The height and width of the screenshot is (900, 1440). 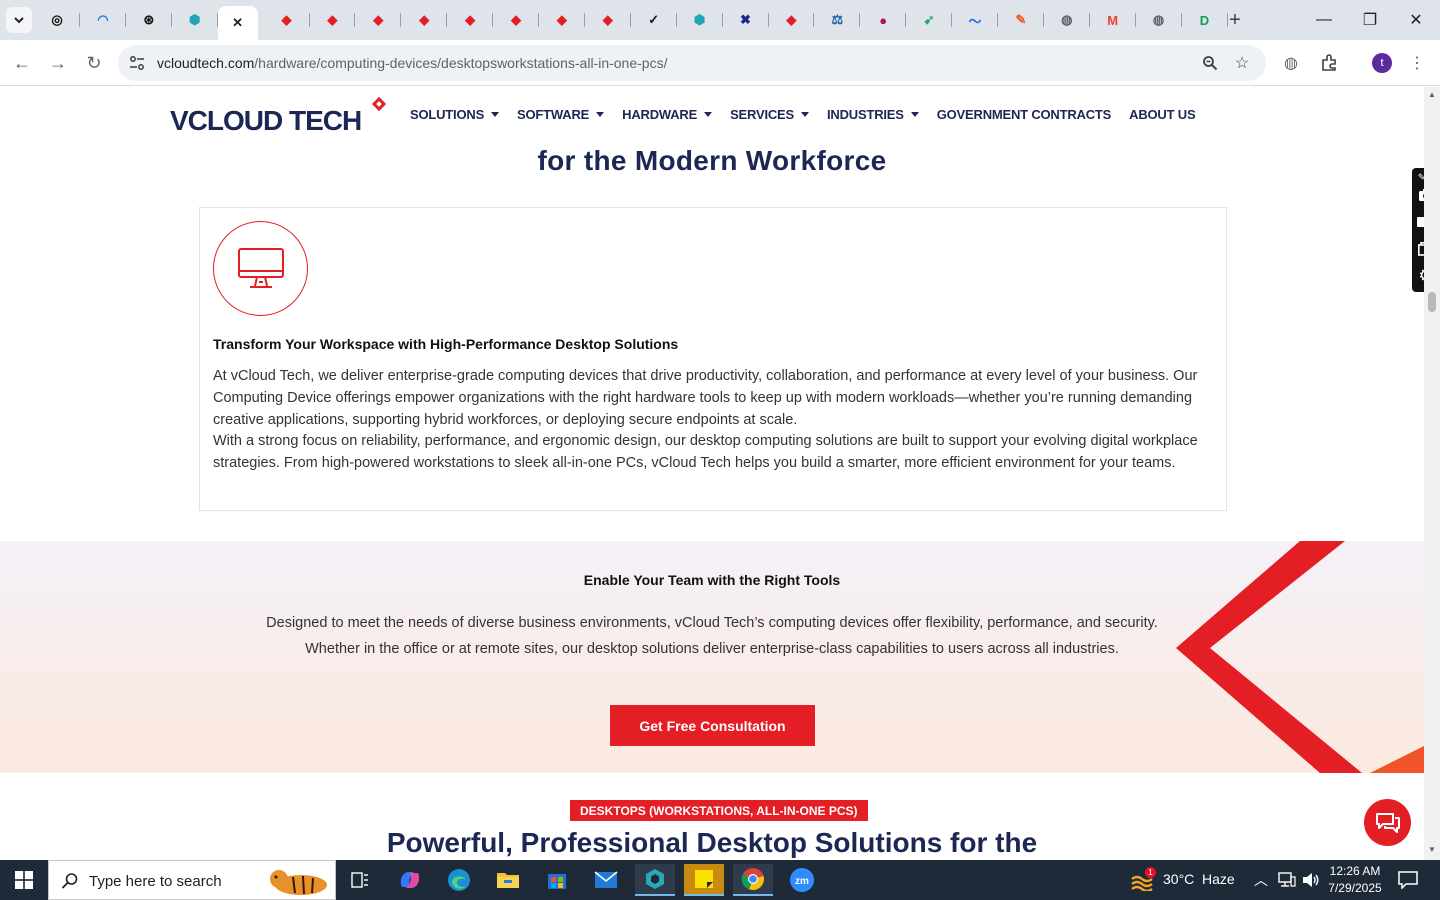 I want to click on nav-item-solutions: SOLUTIONS, so click(x=455, y=114).